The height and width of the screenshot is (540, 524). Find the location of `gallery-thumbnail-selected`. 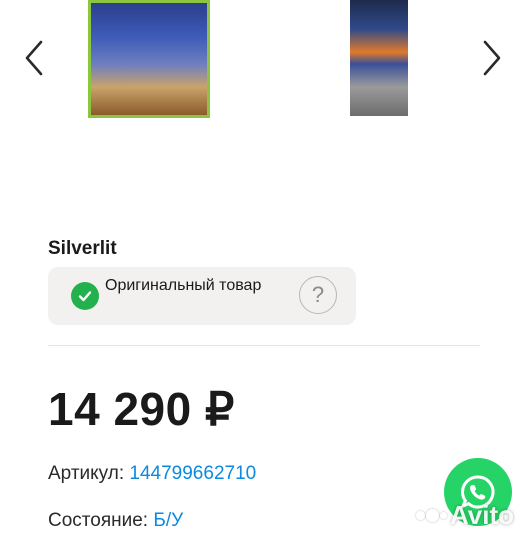

gallery-thumbnail-selected is located at coordinates (149, 59).